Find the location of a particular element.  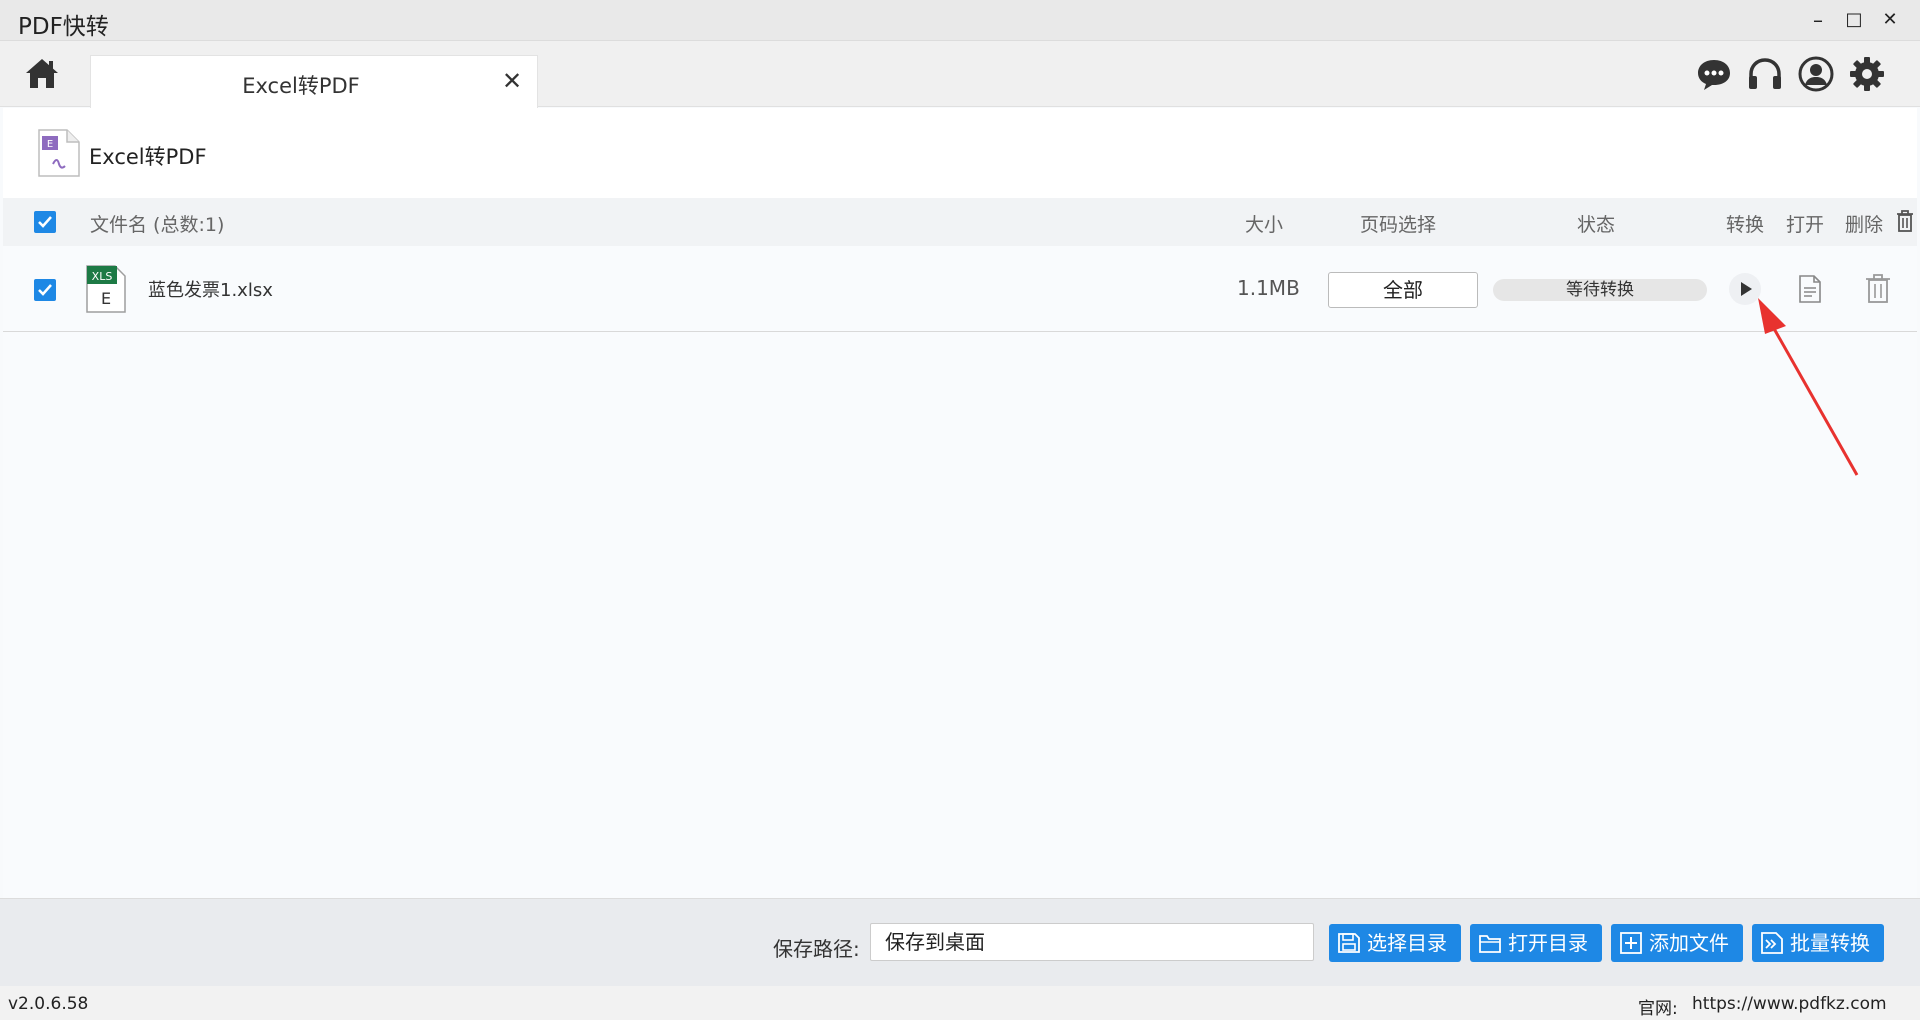

home-icon is located at coordinates (42, 73).